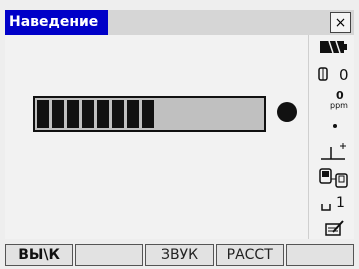  I want to click on input-mode-number: 1, so click(340, 203).